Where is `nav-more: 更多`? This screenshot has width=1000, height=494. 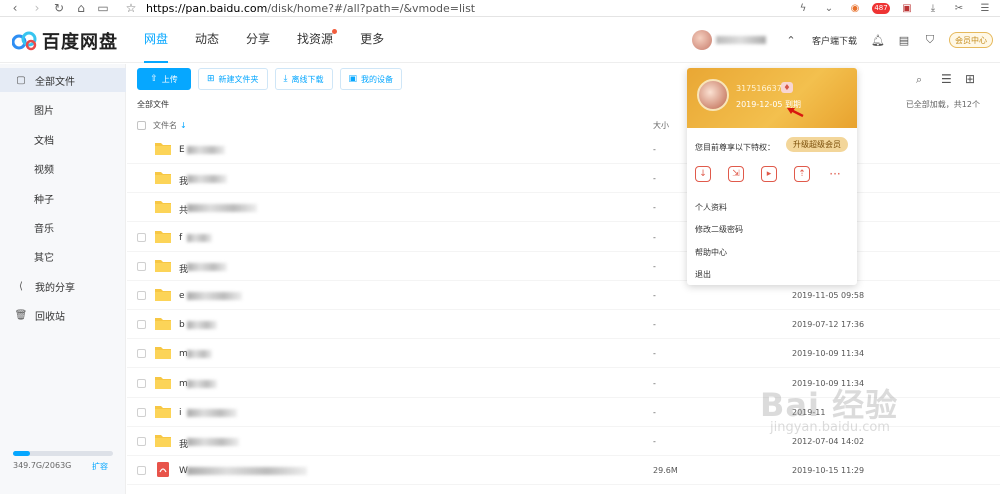
nav-more: 更多 is located at coordinates (372, 40).